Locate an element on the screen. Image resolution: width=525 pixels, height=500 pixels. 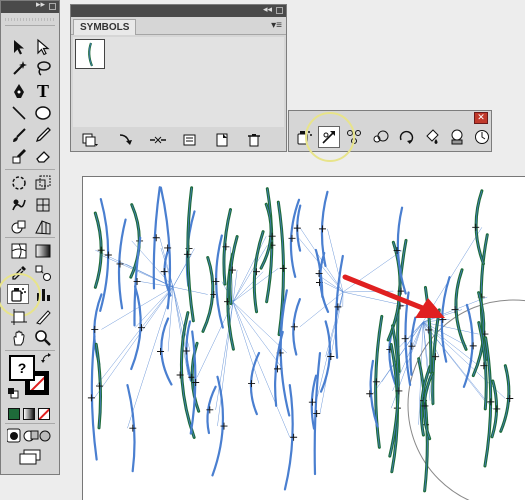
symbol-sizer-tool is located at coordinates (380, 137).